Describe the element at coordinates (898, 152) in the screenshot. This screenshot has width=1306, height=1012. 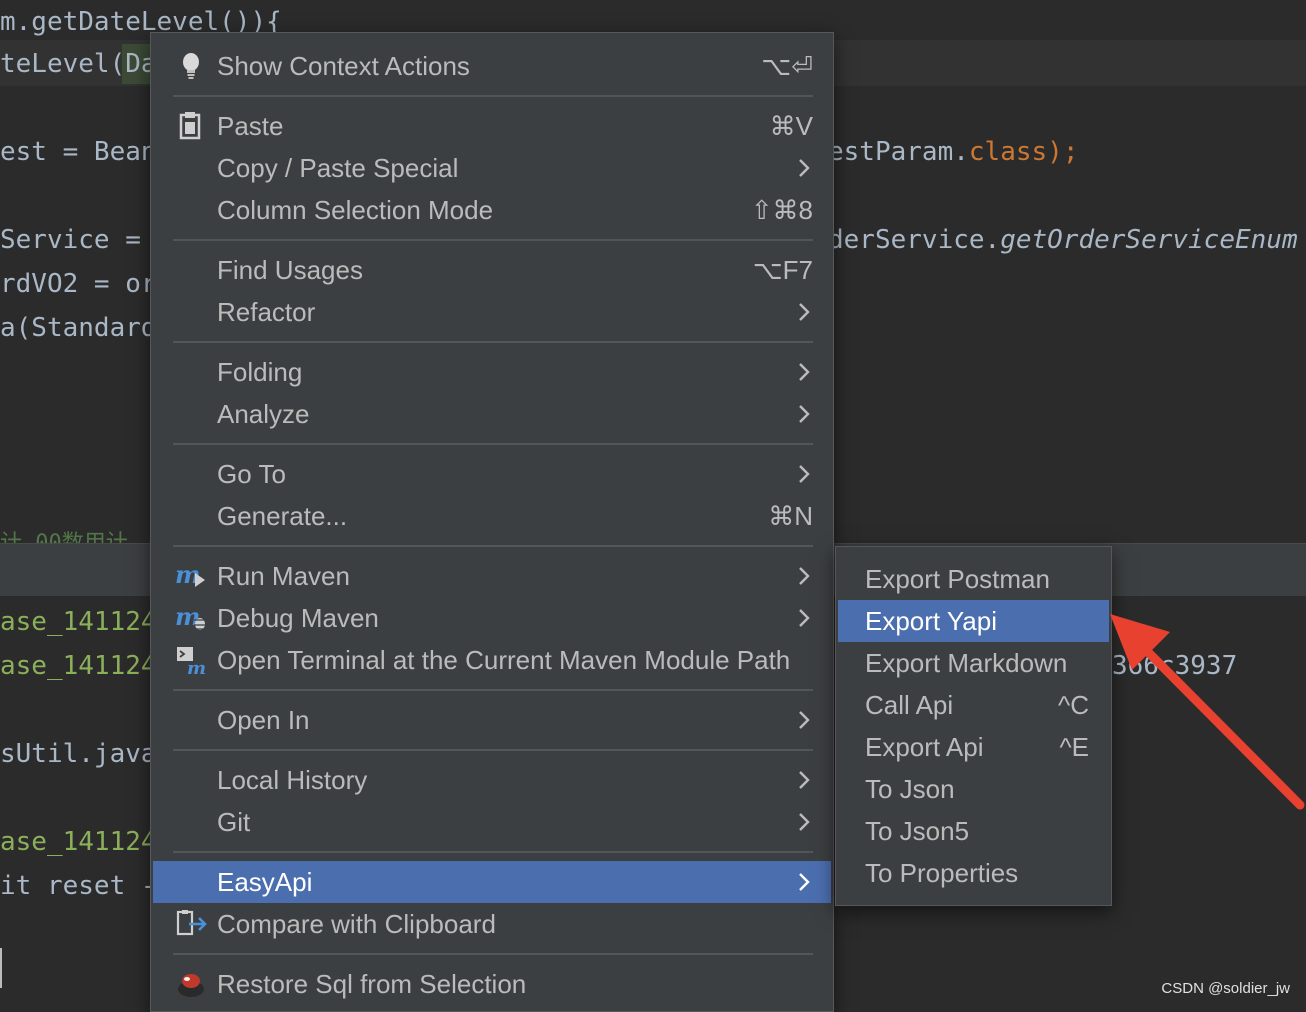
I see `code-text: estParam.` at that location.